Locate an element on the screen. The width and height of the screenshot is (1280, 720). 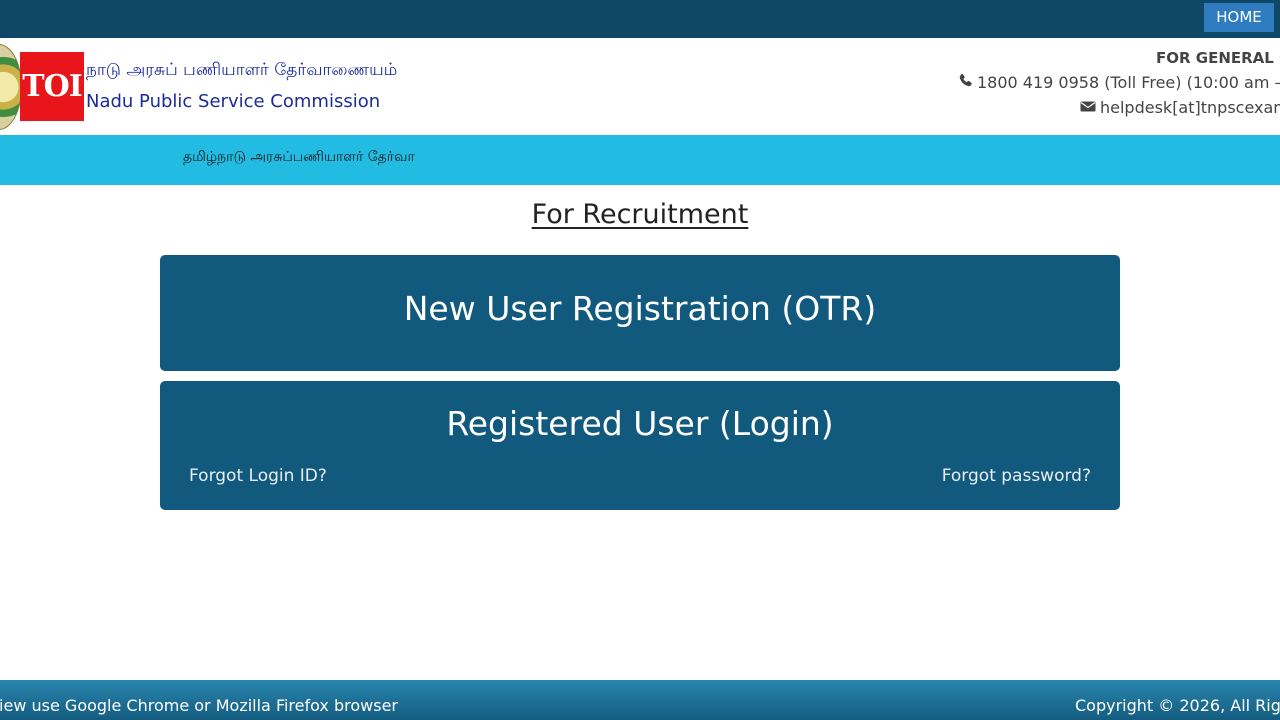
org-name-tamil: நாடு அரசுப் பணியாளர் தேர்வாணையம் is located at coordinates (242, 70).